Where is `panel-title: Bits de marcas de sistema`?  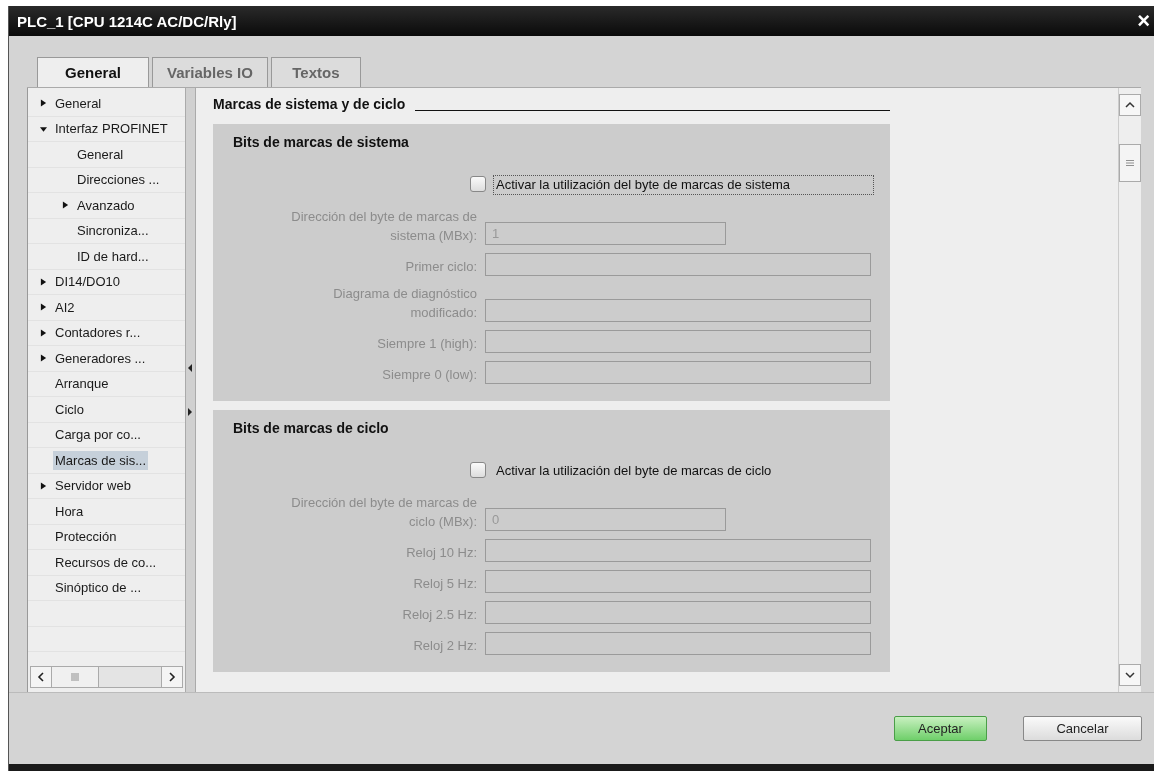 panel-title: Bits de marcas de sistema is located at coordinates (321, 142).